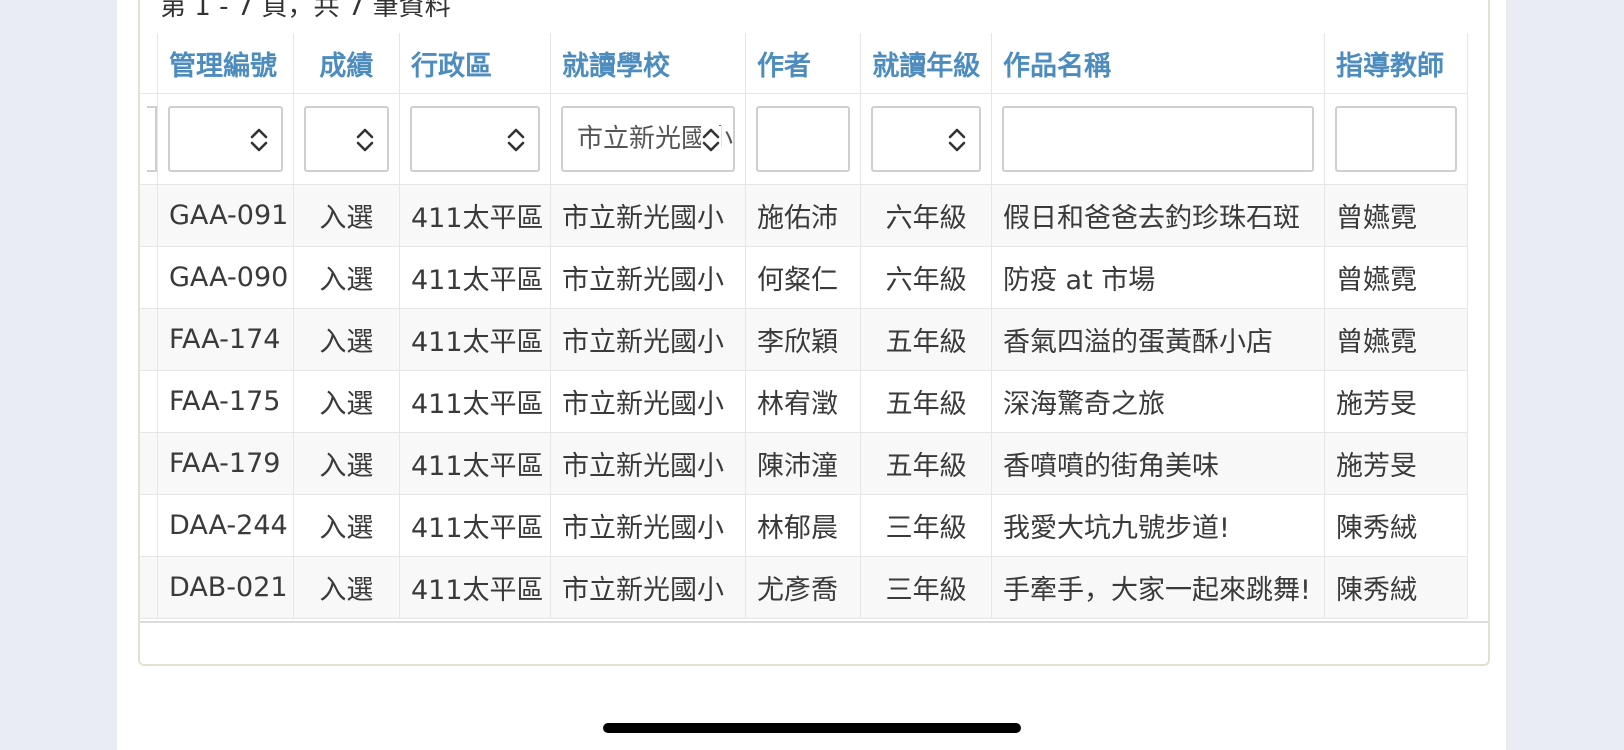 This screenshot has height=750, width=1624. I want to click on filter-grade-select, so click(926, 139).